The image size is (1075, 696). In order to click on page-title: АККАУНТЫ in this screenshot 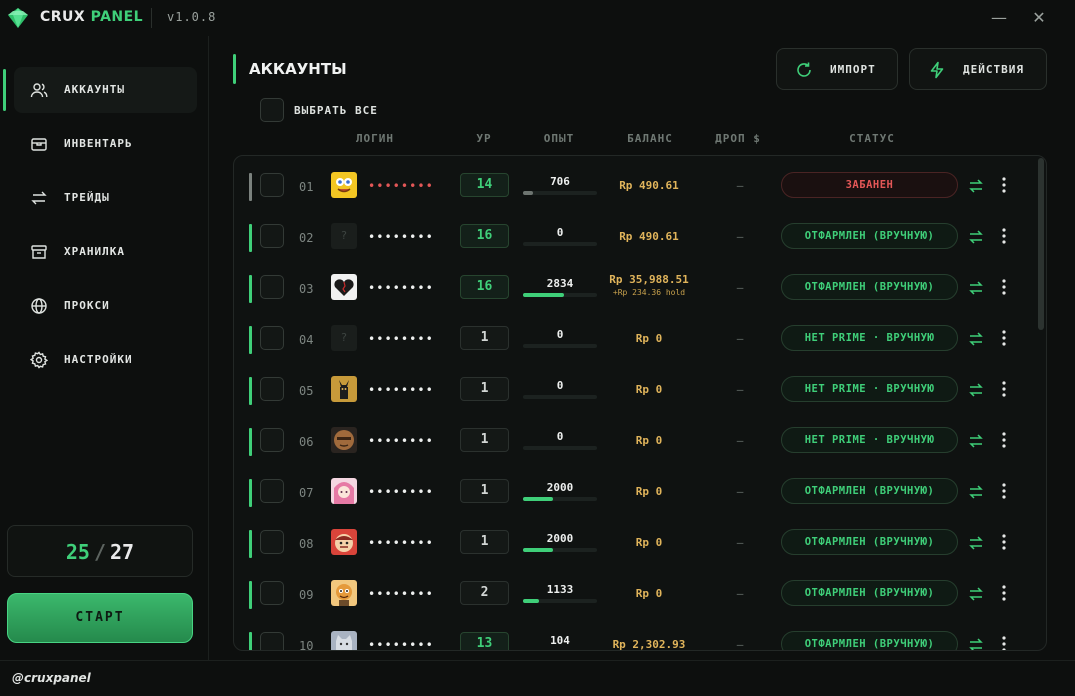, I will do `click(298, 69)`.